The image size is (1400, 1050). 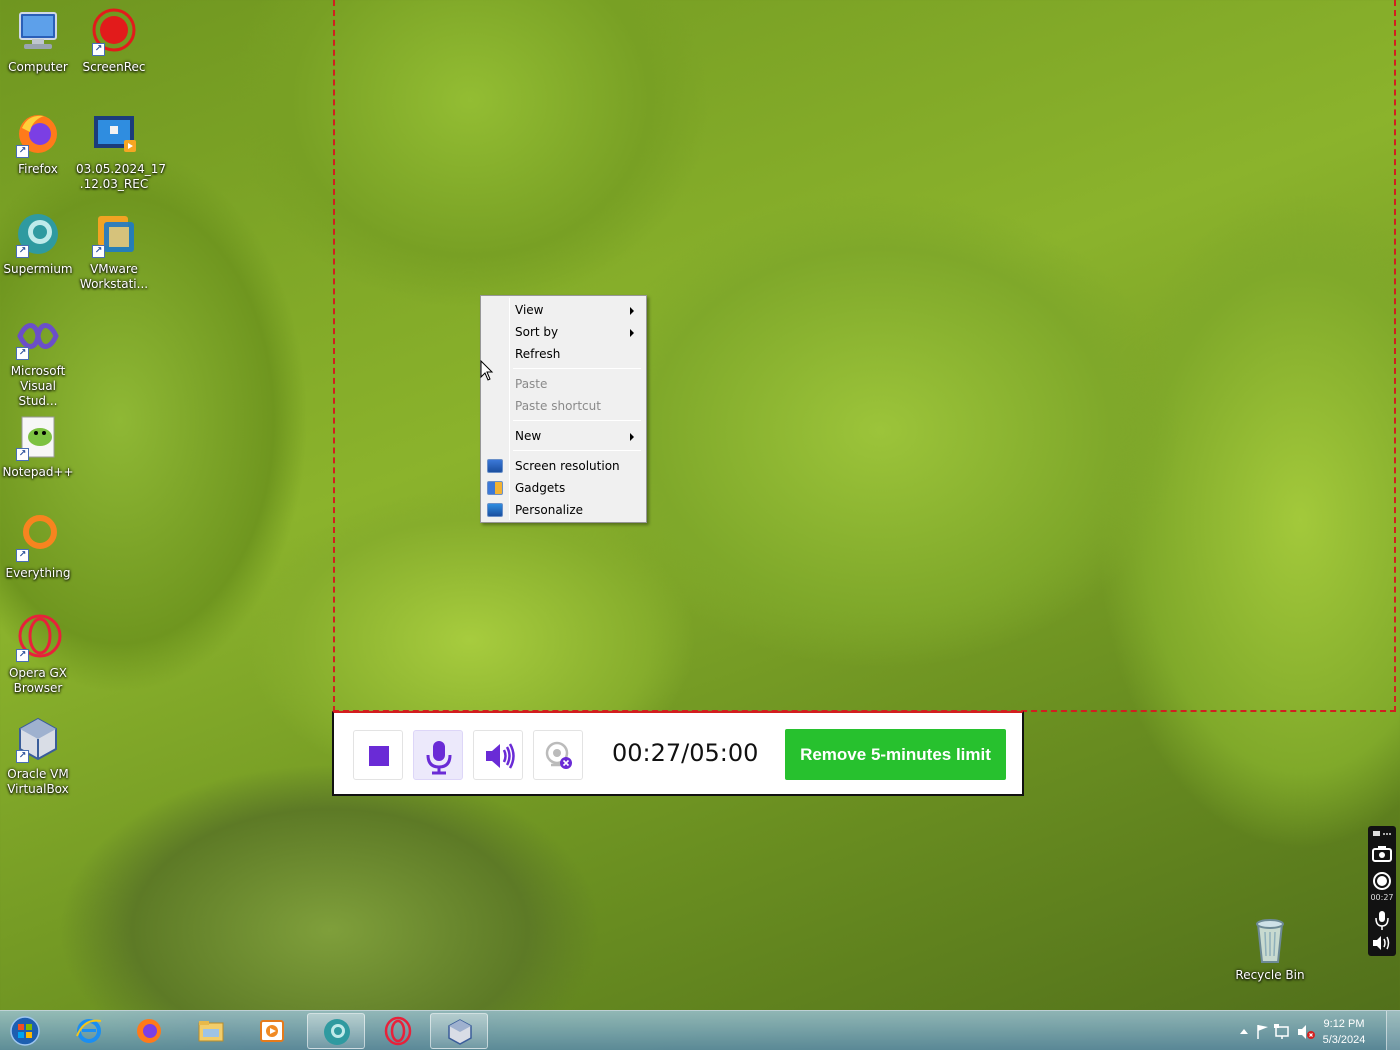 What do you see at coordinates (563, 332) in the screenshot?
I see `menu-item-sort-by: Sort by` at bounding box center [563, 332].